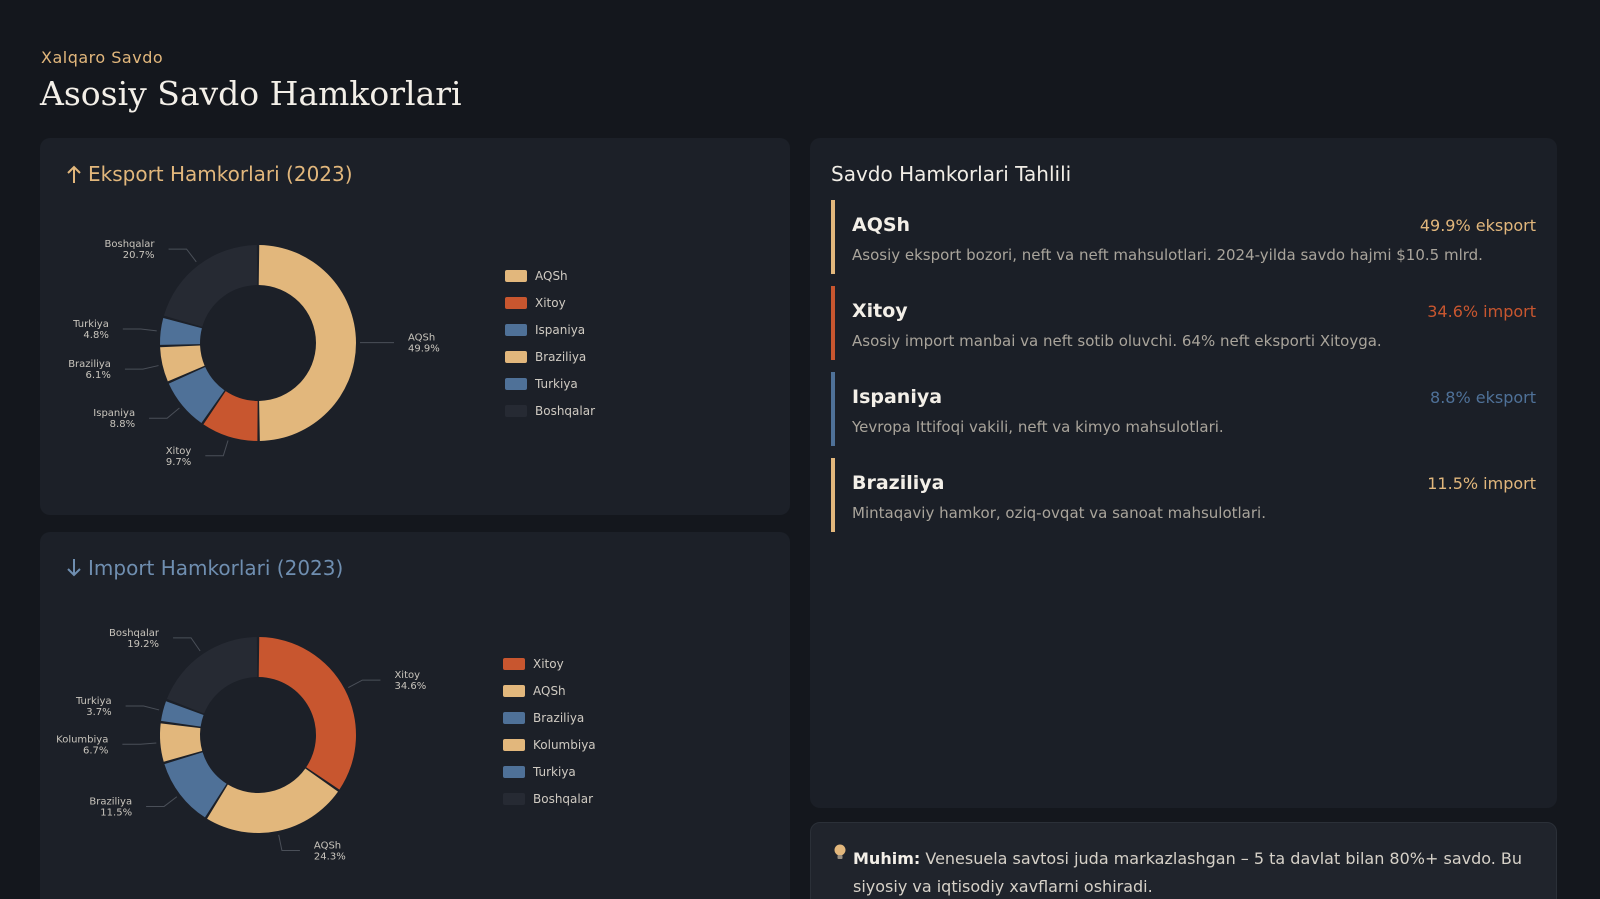  I want to click on slice-label-value: 9.7%, so click(178, 462).